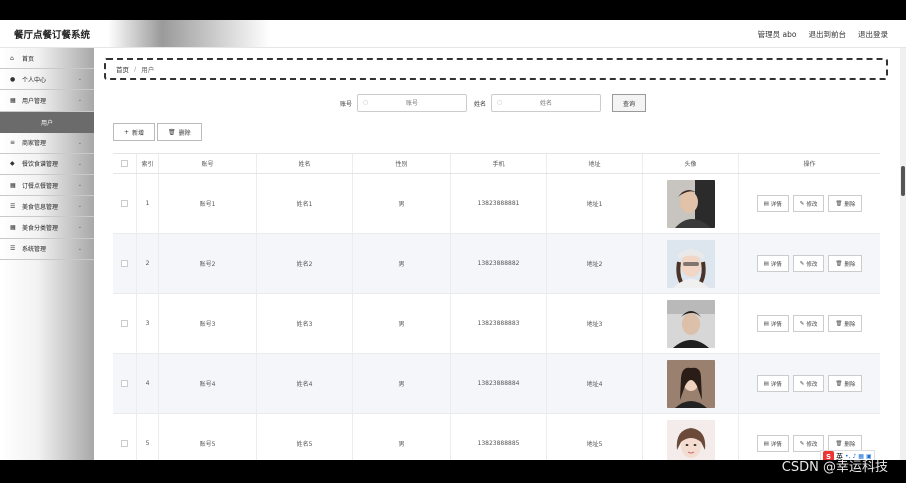 This screenshot has height=483, width=906. I want to click on sidebar-item-6: ☰ 美食信息管理 ⌄, so click(47, 207).